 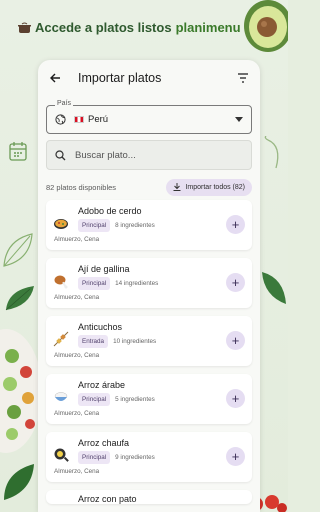 What do you see at coordinates (61, 397) in the screenshot?
I see `rice-bowl-icon` at bounding box center [61, 397].